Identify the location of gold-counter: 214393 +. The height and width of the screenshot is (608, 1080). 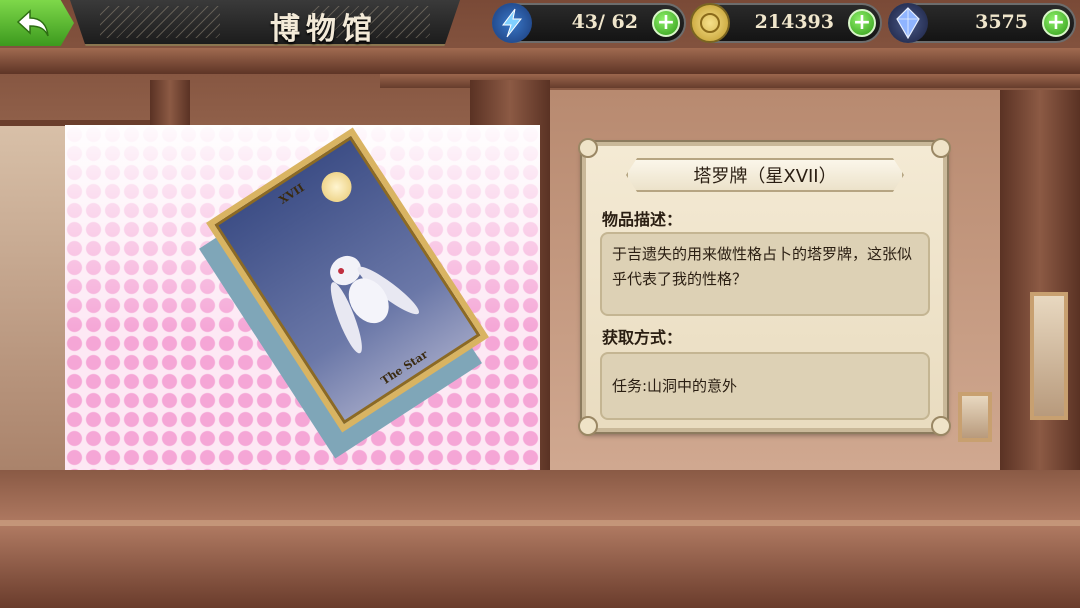
(786, 23).